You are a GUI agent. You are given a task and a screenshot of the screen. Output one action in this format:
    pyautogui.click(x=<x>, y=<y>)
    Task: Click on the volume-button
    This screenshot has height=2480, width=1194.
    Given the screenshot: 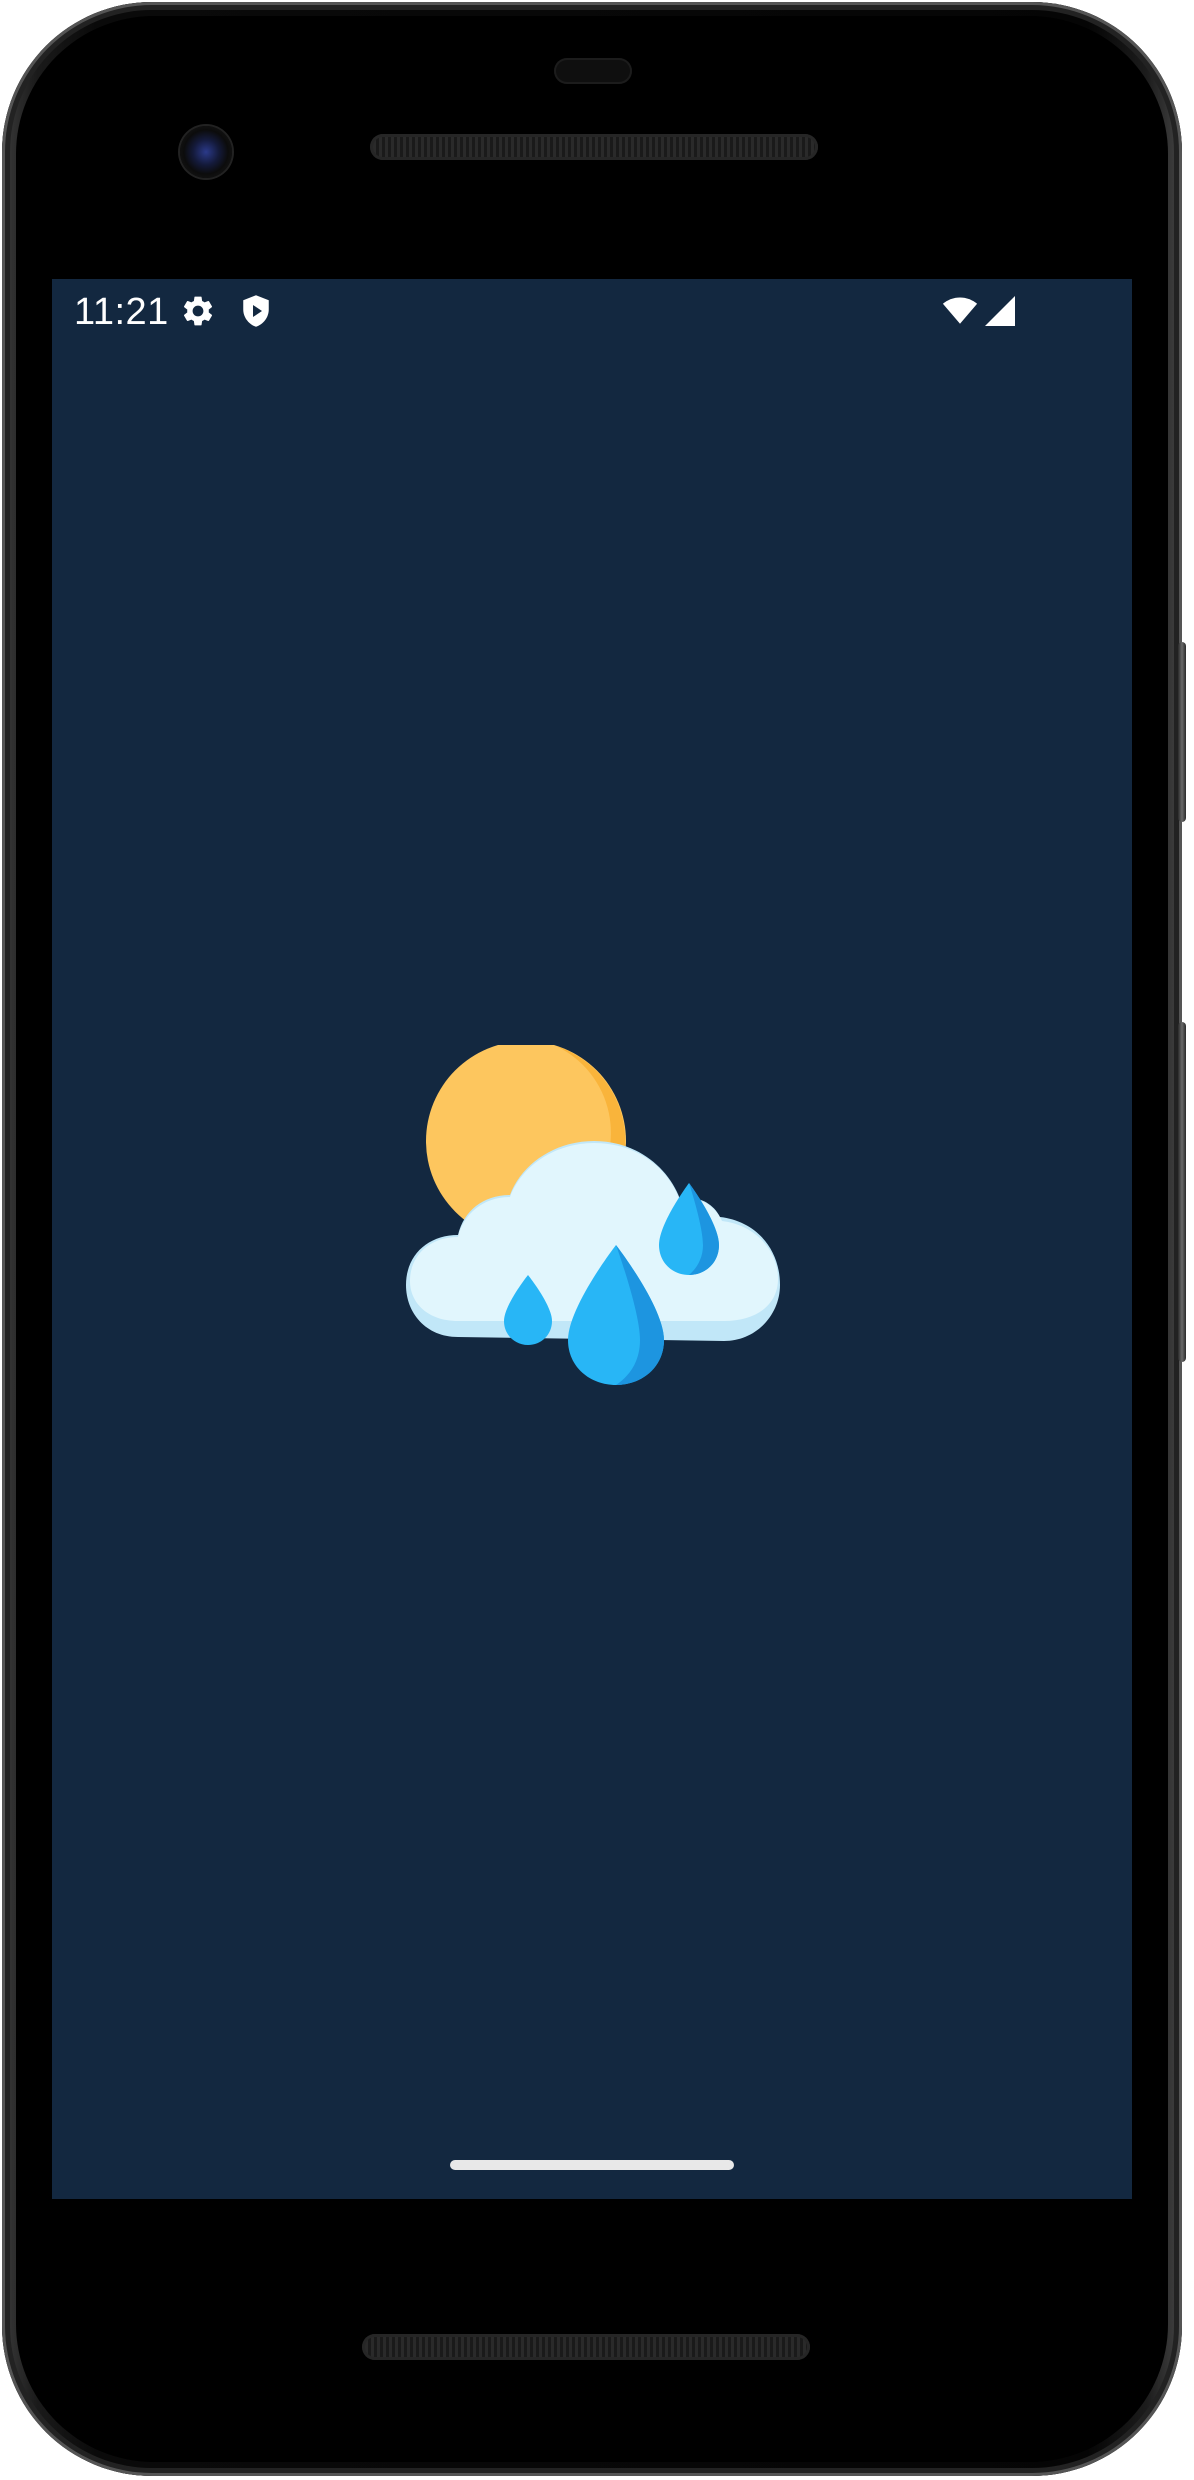 What is the action you would take?
    pyautogui.click(x=1182, y=1192)
    